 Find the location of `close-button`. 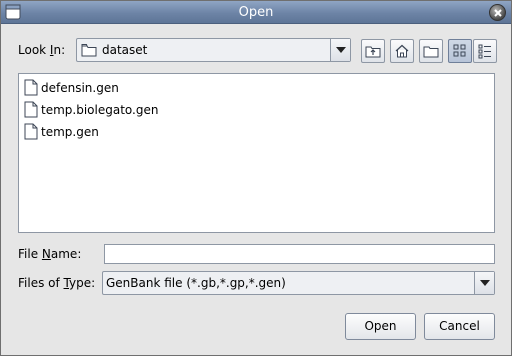

close-button is located at coordinates (497, 12).